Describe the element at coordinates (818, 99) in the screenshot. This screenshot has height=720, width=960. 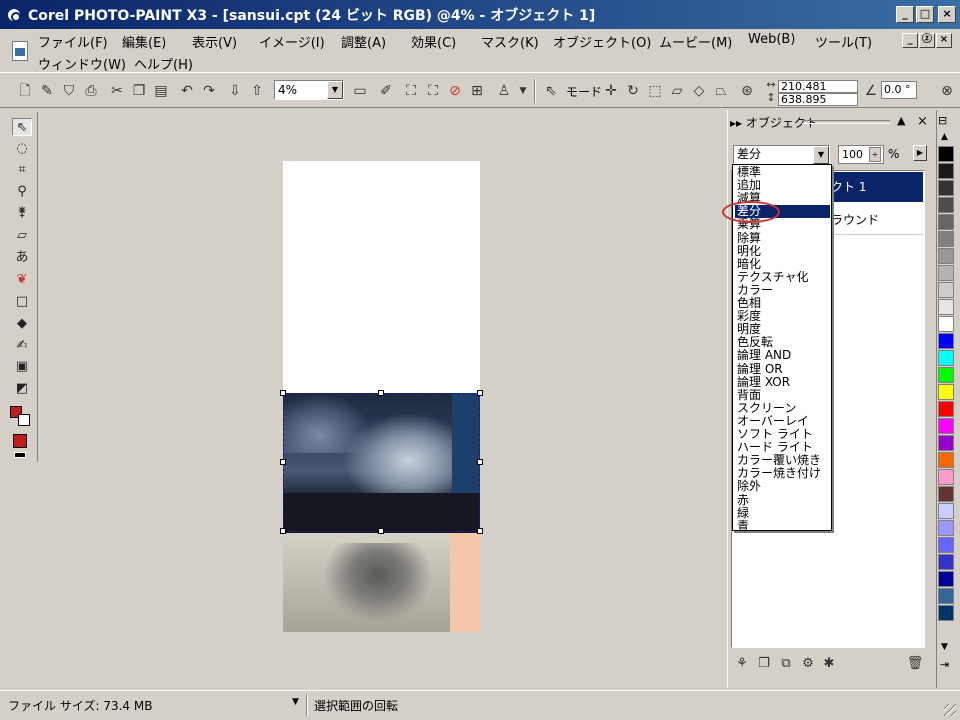
I see `y-coordinate-field: 638.895` at that location.